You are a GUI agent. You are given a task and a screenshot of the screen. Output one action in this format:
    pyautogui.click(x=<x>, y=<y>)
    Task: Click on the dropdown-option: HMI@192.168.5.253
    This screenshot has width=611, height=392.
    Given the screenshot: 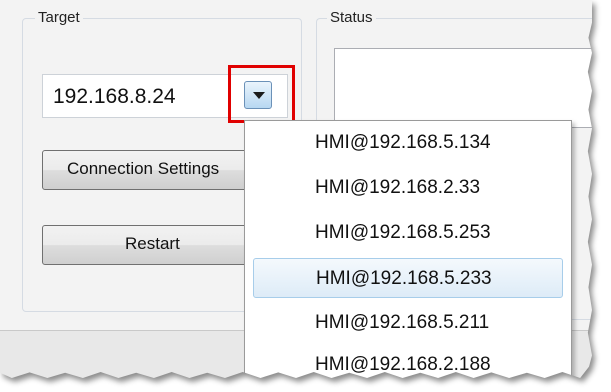 What is the action you would take?
    pyautogui.click(x=408, y=233)
    